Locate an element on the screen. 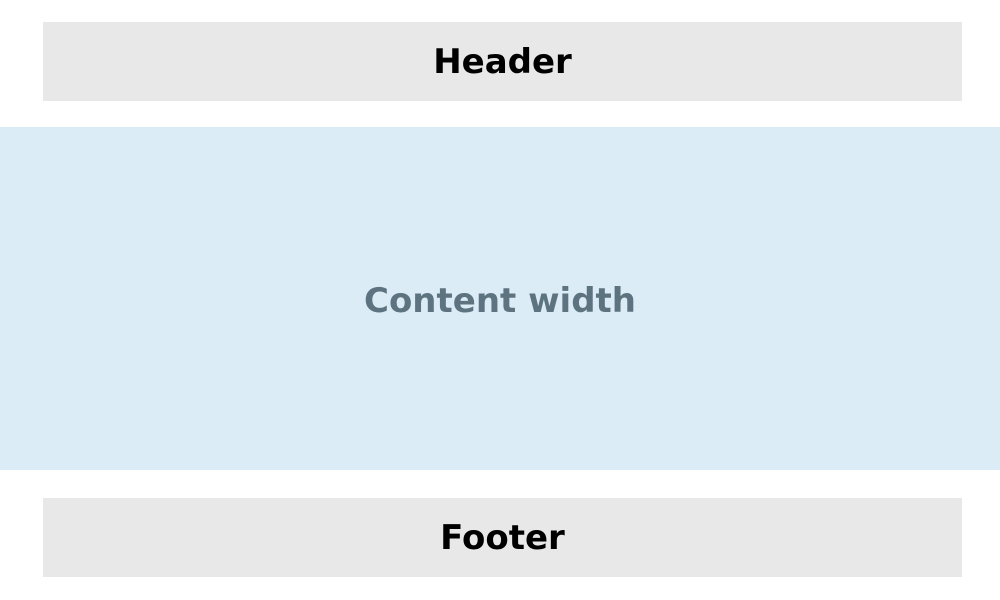 The height and width of the screenshot is (600, 1000). header-label: Header is located at coordinates (502, 61).